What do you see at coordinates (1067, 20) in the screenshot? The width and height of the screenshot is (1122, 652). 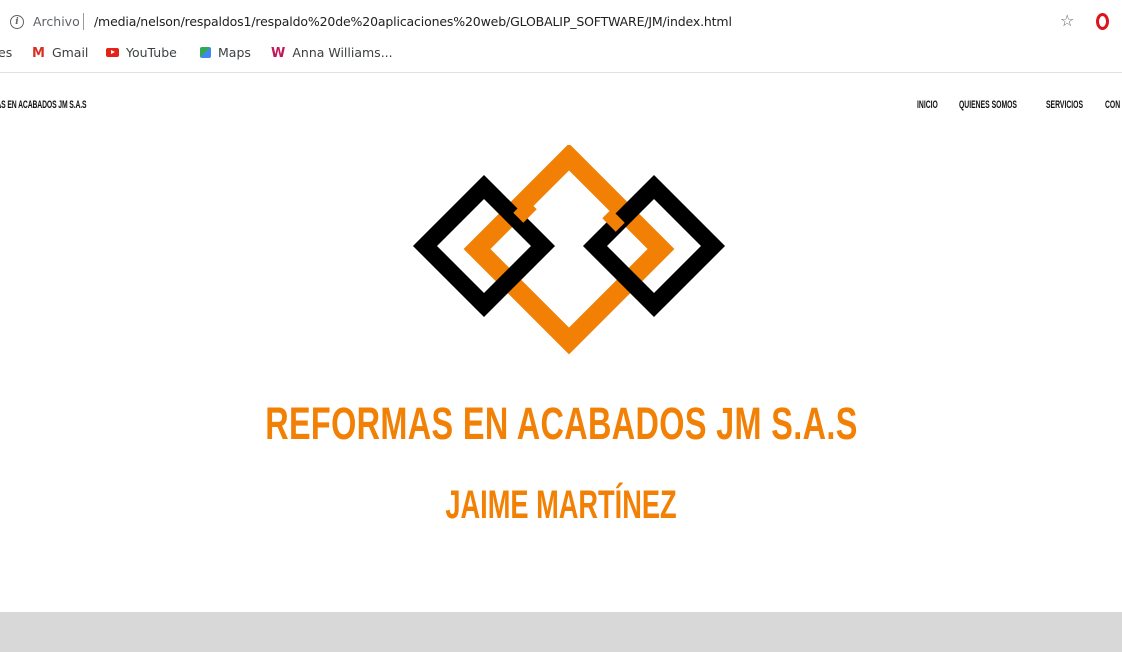 I see `star-icon: ☆` at bounding box center [1067, 20].